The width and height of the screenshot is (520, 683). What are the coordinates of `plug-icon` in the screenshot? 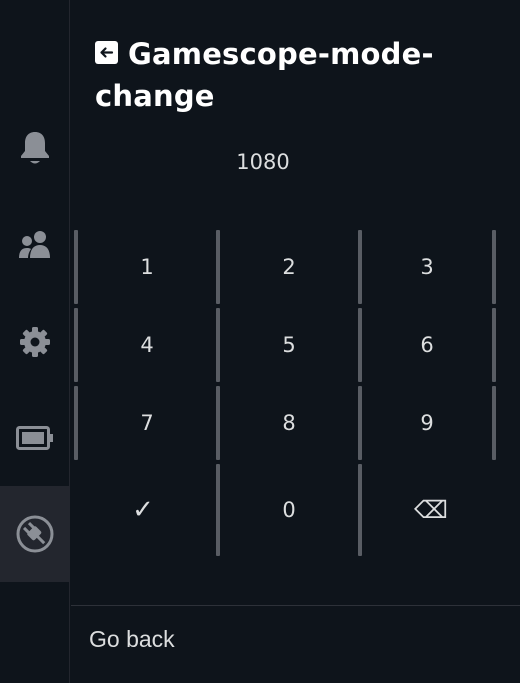 It's located at (35, 534).